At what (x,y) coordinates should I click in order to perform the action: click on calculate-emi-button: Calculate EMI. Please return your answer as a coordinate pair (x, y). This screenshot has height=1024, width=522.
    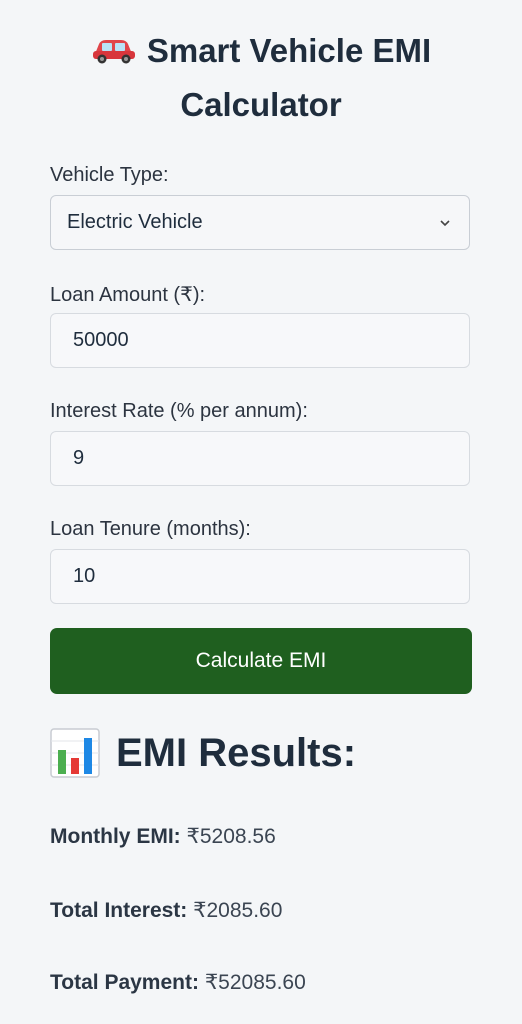
    Looking at the image, I should click on (261, 661).